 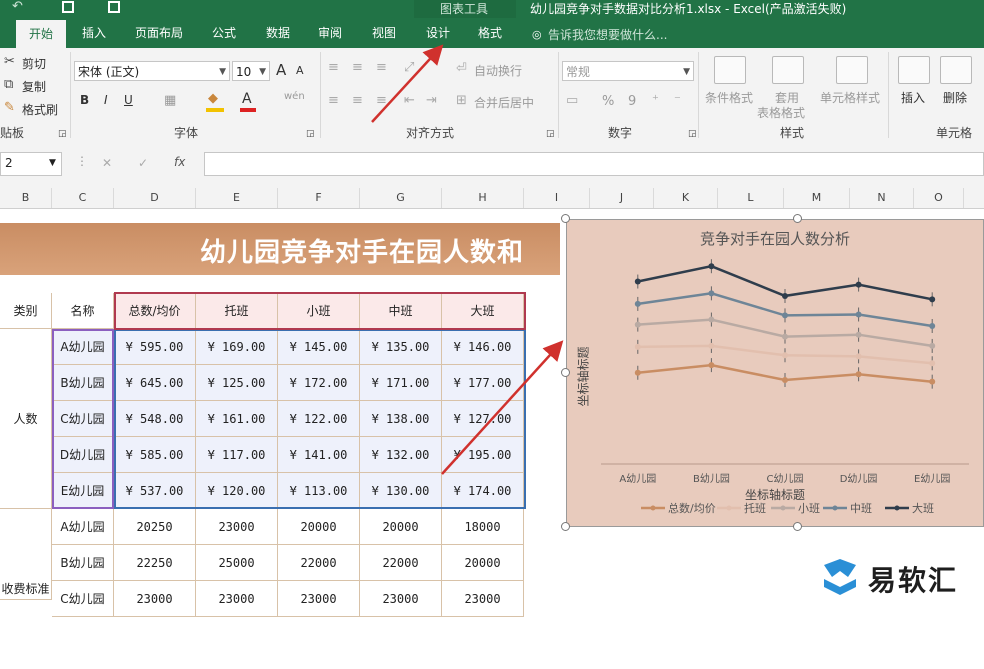 I want to click on tab-insert: 插入, so click(x=94, y=33).